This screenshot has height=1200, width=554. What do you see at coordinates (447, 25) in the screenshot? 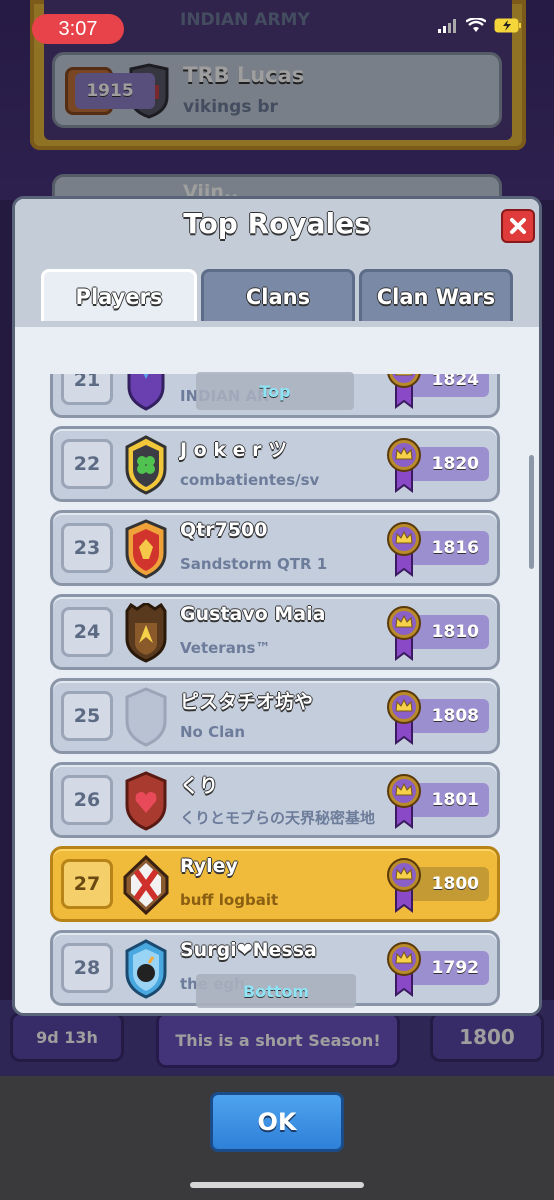
I see `cellular-signal-icon` at bounding box center [447, 25].